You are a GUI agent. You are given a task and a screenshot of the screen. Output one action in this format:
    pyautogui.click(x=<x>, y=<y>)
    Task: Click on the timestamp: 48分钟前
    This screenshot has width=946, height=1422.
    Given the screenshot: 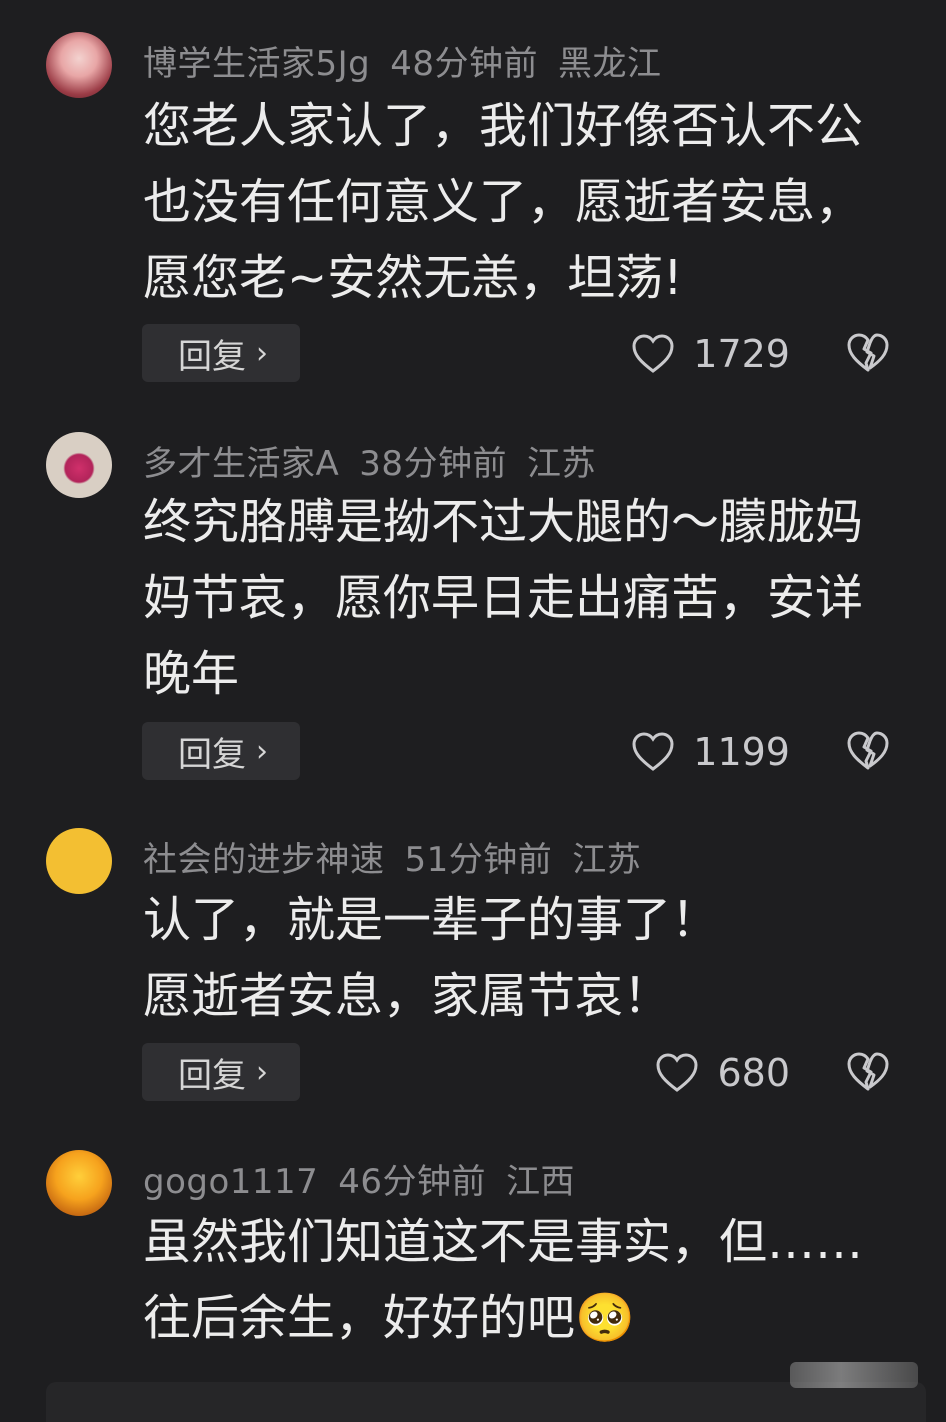 What is the action you would take?
    pyautogui.click(x=464, y=64)
    